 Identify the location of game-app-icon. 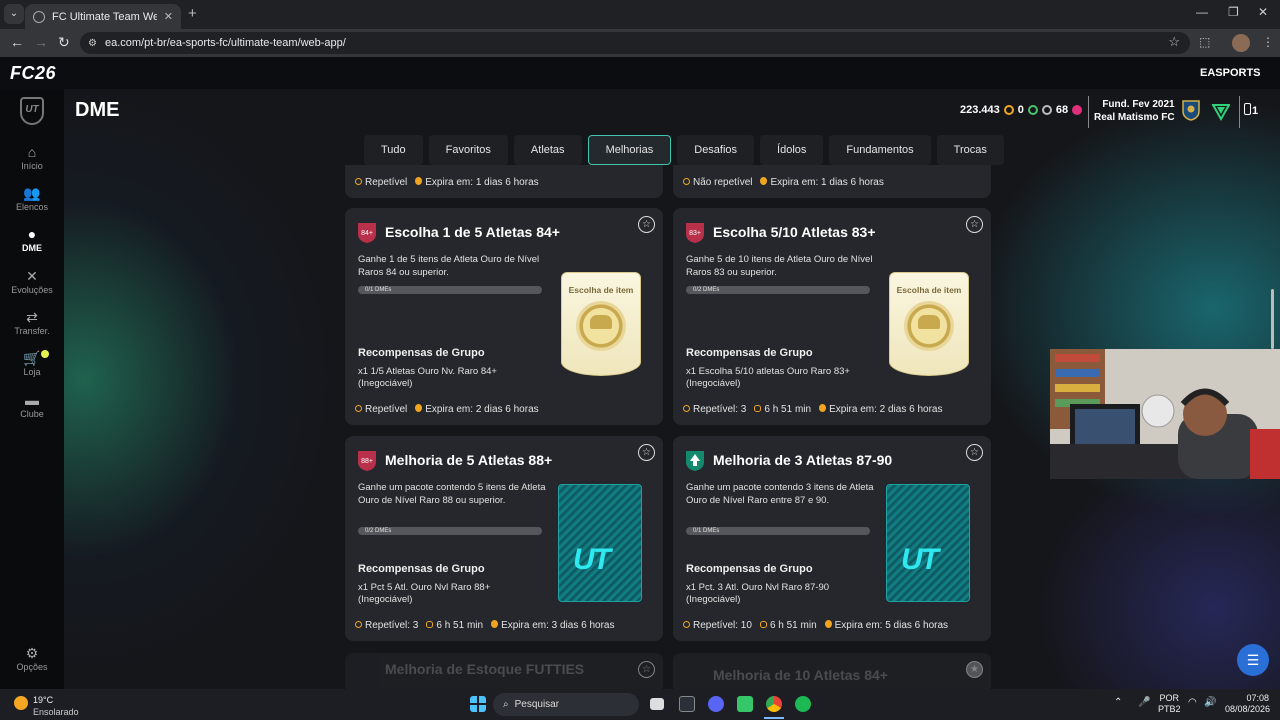
(745, 704).